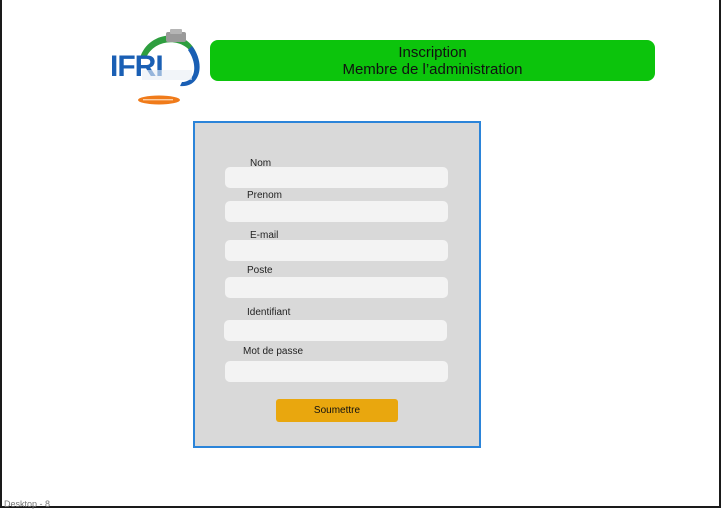 Image resolution: width=721 pixels, height=512 pixels. What do you see at coordinates (336, 177) in the screenshot?
I see `nom-input` at bounding box center [336, 177].